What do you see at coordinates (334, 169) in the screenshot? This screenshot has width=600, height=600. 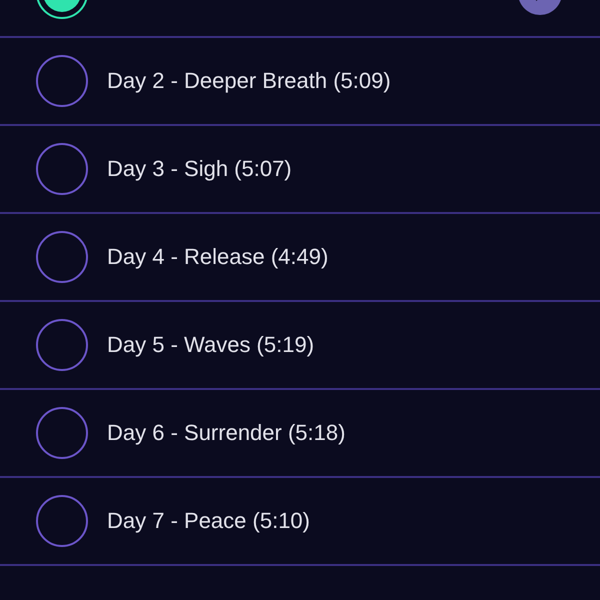 I see `session-title: Day 3 - Sigh (5:07)` at bounding box center [334, 169].